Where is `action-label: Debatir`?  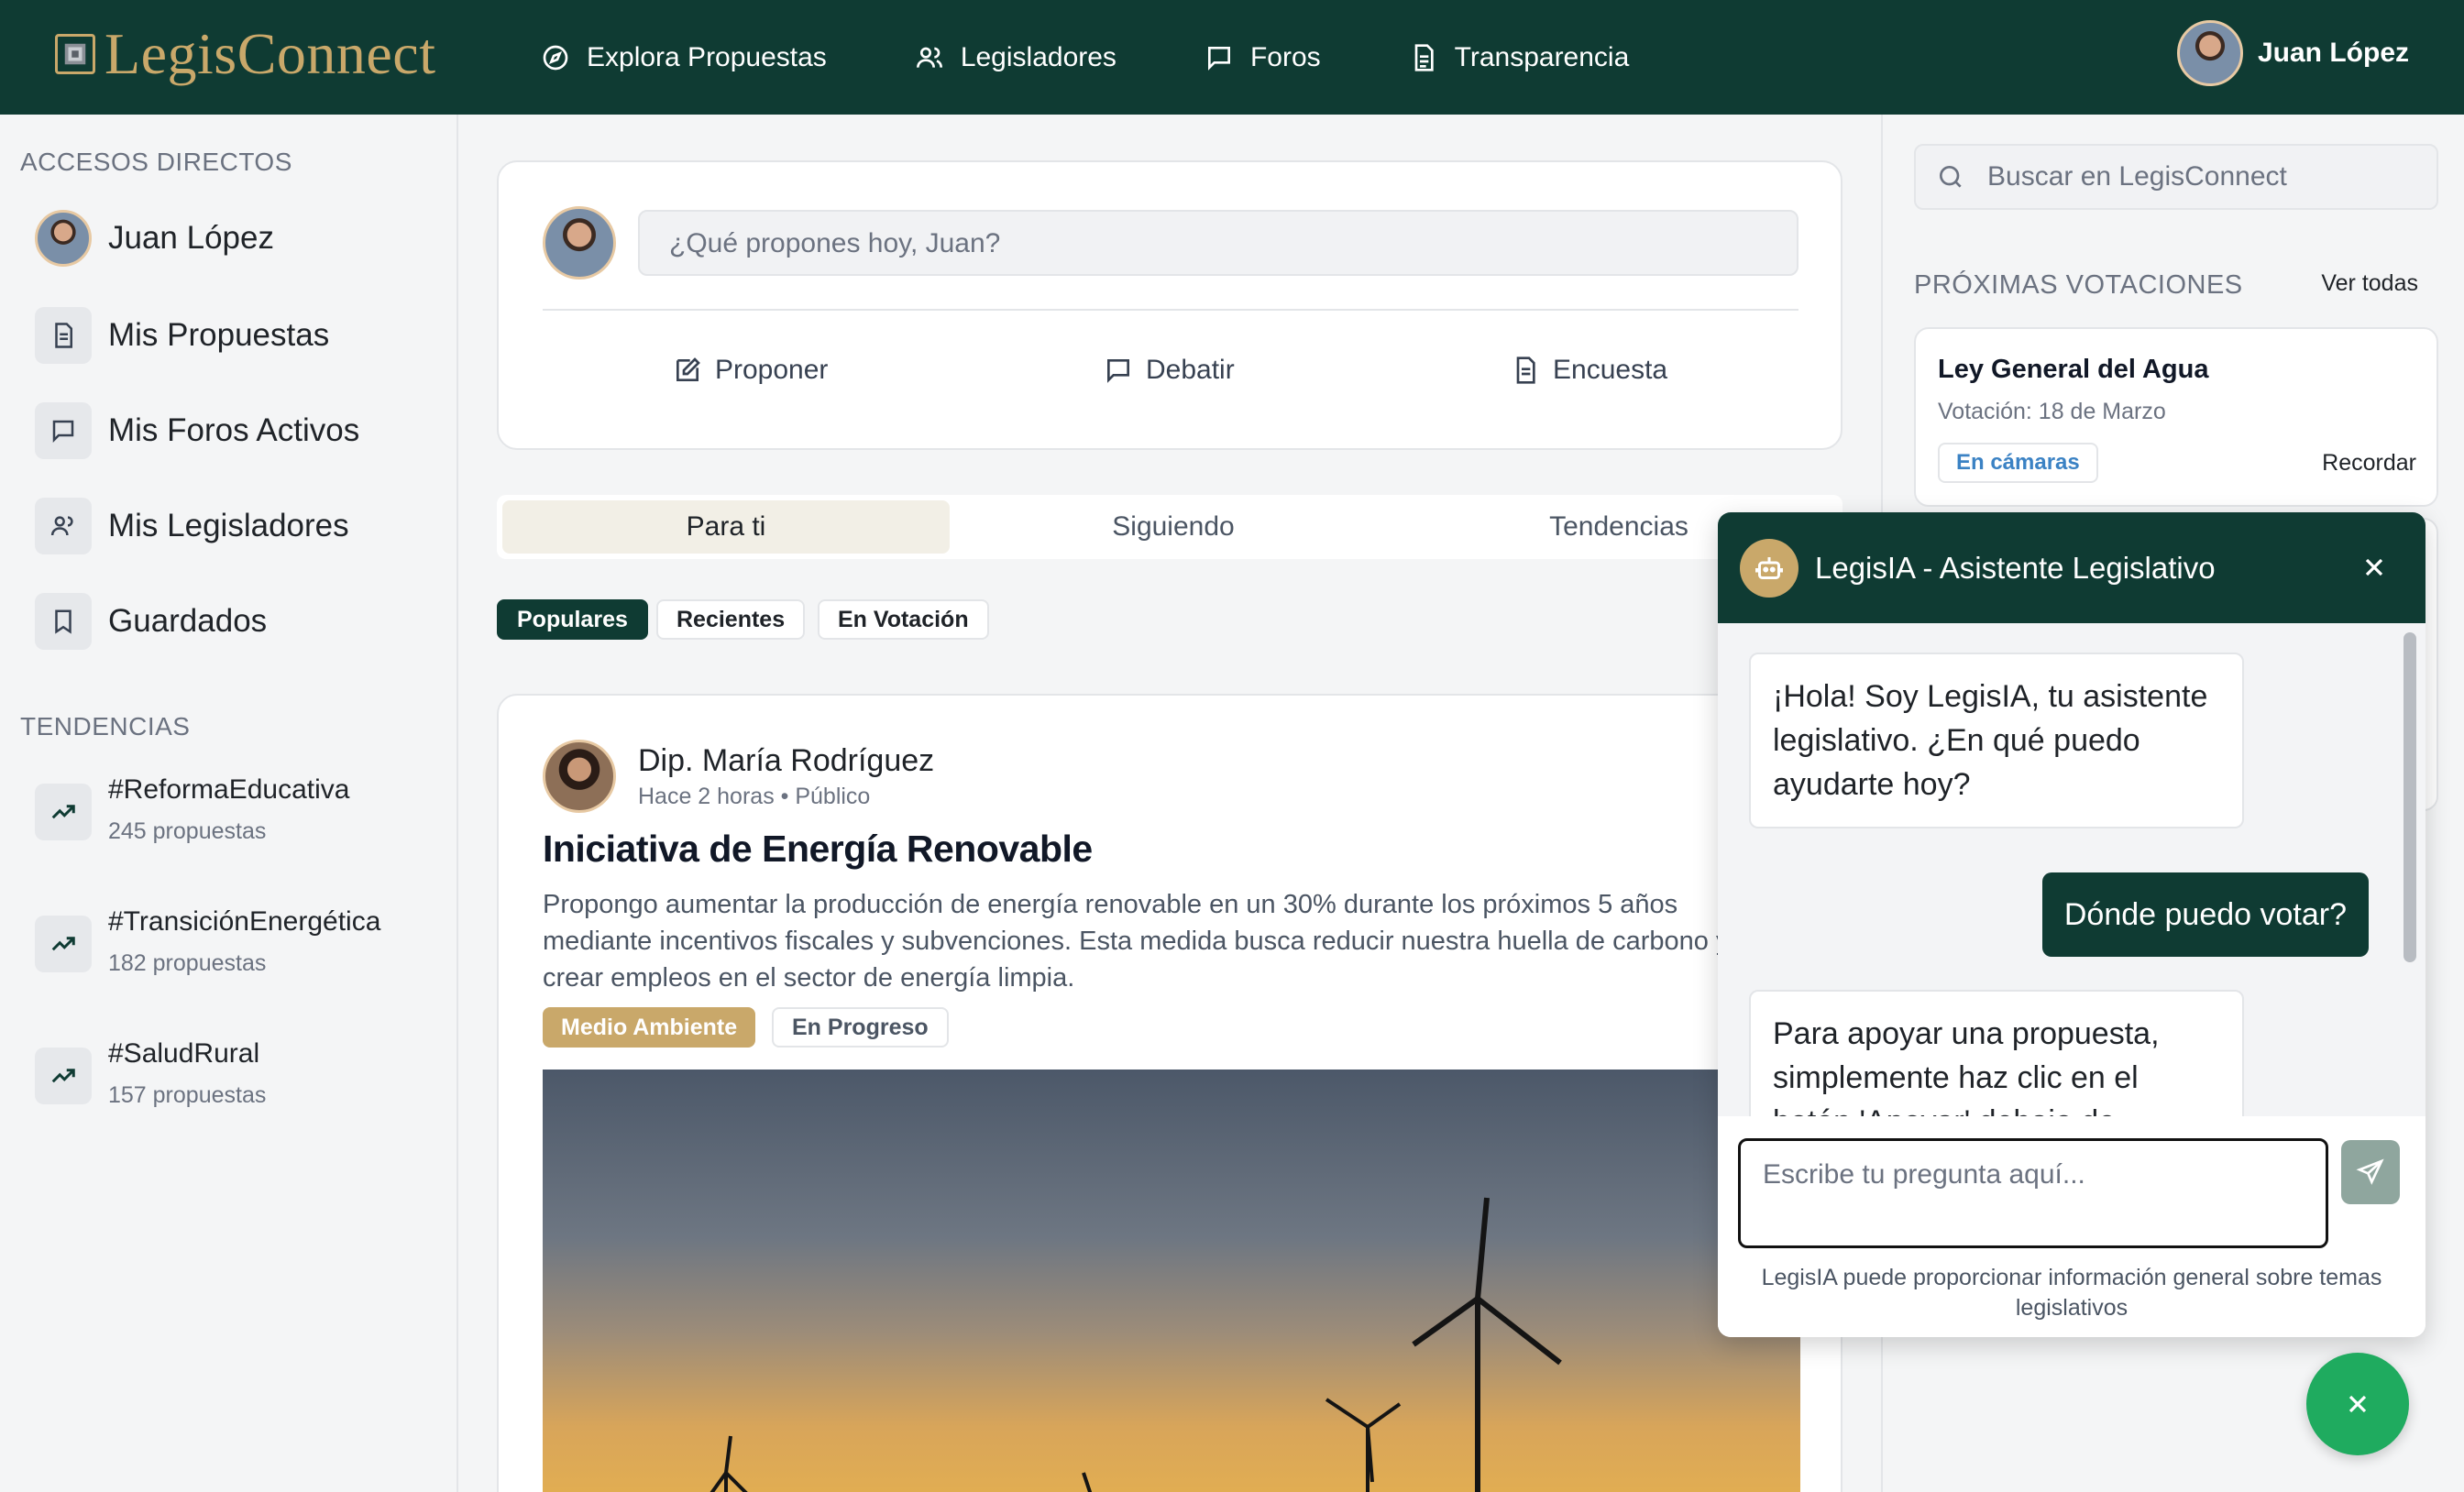
action-label: Debatir is located at coordinates (1190, 370).